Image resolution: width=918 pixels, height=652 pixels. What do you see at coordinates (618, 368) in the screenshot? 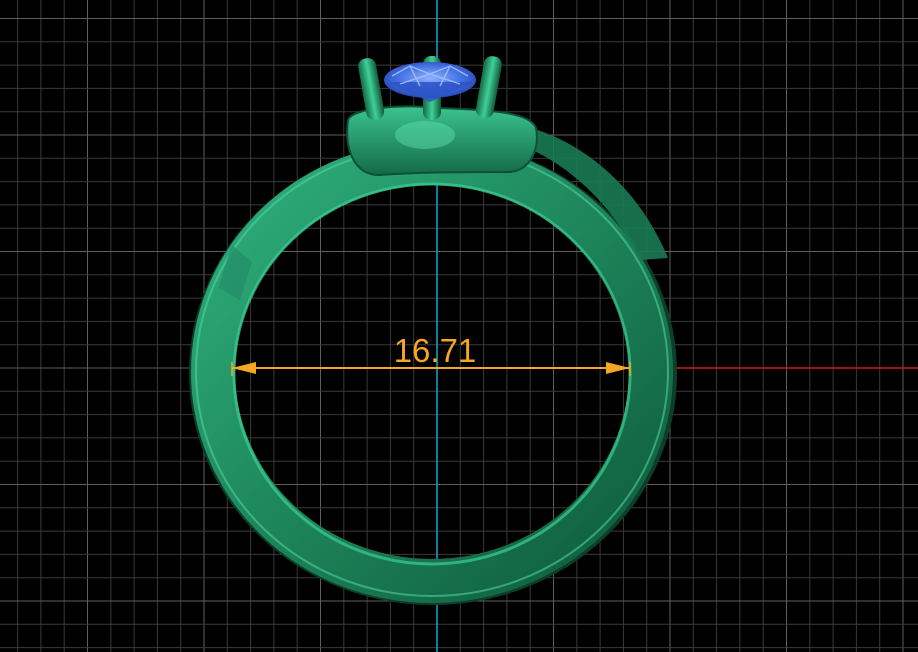
I see `dimension-arrow-right` at bounding box center [618, 368].